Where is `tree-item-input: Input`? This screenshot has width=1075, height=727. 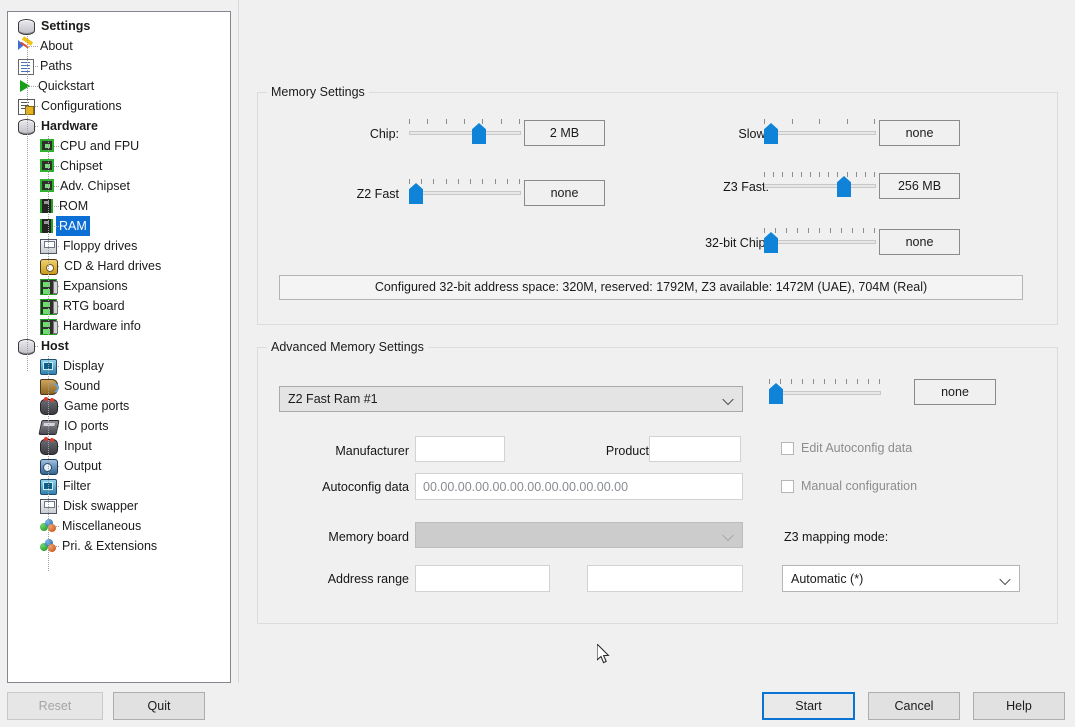 tree-item-input: Input is located at coordinates (119, 446).